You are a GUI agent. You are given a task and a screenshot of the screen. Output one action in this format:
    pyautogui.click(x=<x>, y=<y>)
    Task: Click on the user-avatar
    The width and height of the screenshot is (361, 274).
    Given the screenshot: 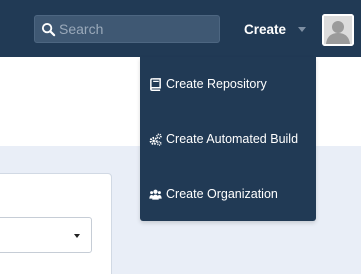 What is the action you would take?
    pyautogui.click(x=338, y=30)
    